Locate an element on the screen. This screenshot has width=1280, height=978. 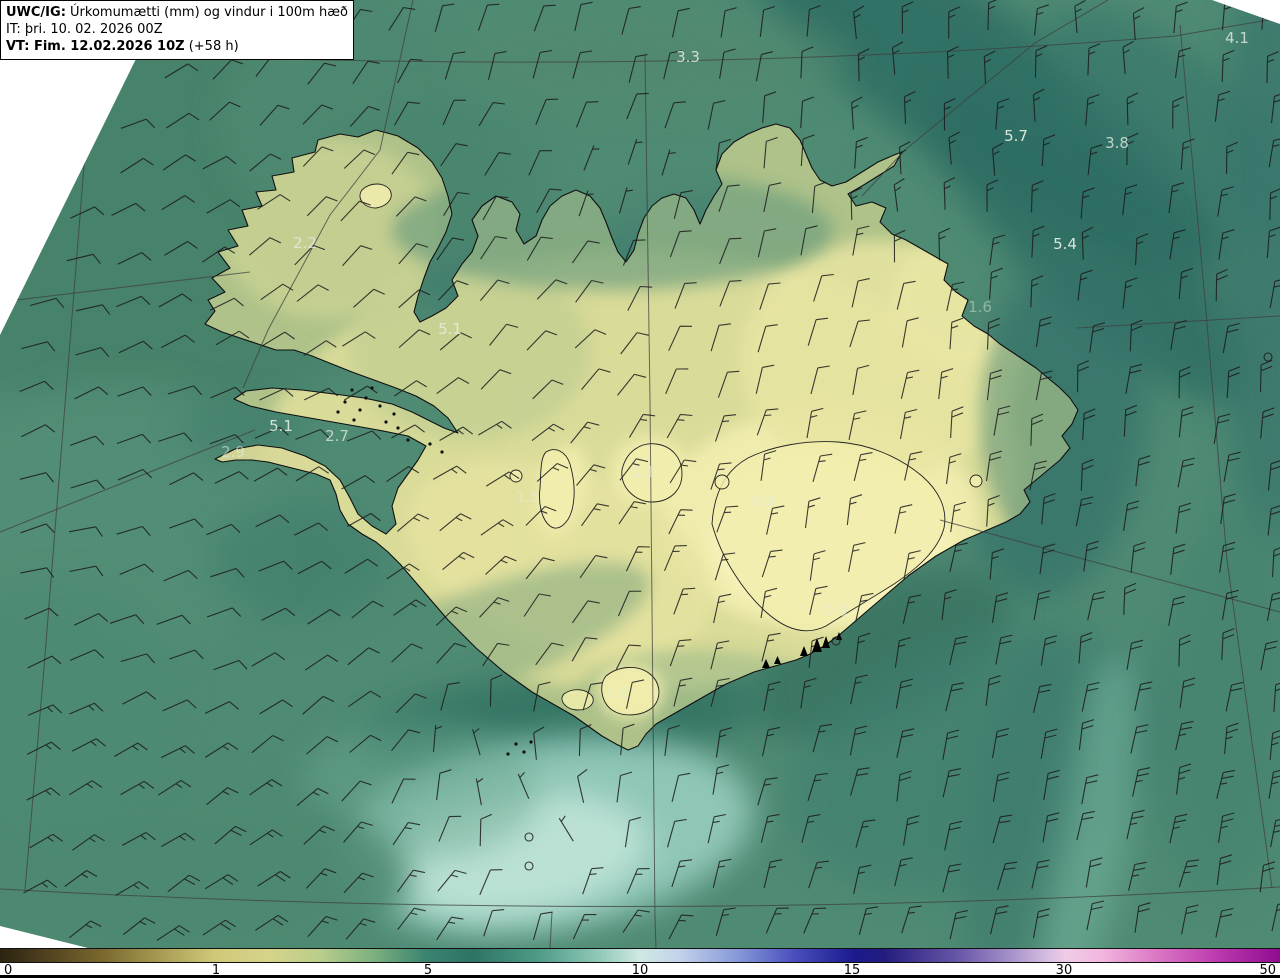
colorbar-tick: 15 is located at coordinates (852, 970).